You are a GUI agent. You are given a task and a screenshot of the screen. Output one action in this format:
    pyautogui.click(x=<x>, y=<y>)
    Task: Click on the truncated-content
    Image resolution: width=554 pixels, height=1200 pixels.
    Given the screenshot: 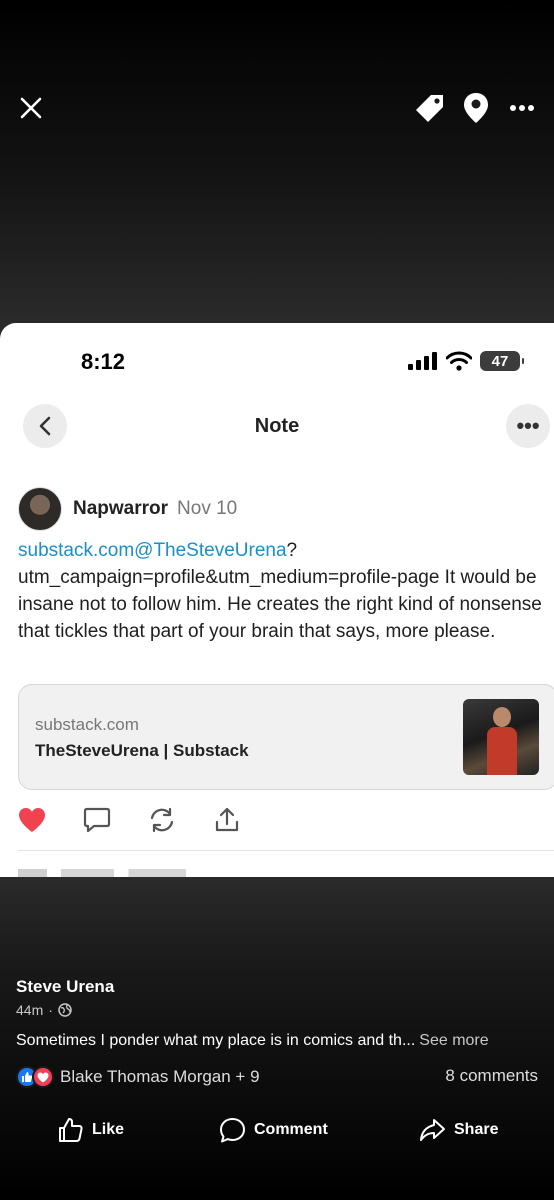 What is the action you would take?
    pyautogui.click(x=138, y=873)
    